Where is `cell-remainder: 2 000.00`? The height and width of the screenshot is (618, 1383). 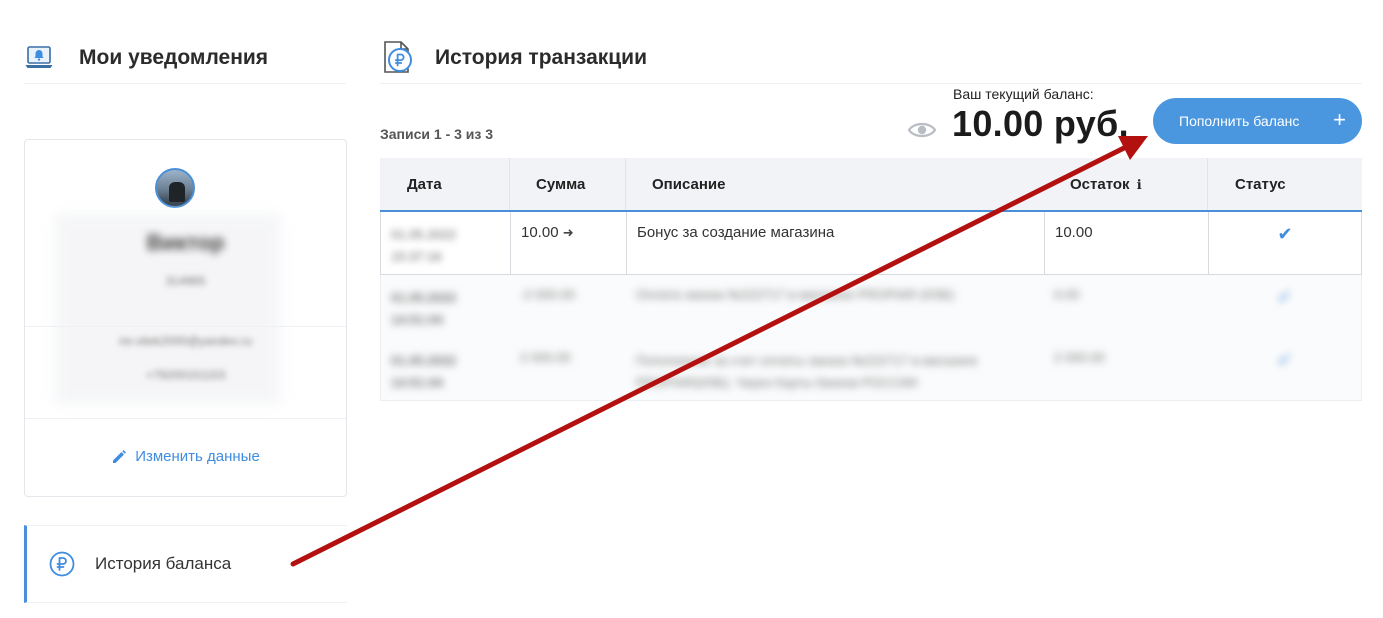 cell-remainder: 2 000.00 is located at coordinates (1079, 357).